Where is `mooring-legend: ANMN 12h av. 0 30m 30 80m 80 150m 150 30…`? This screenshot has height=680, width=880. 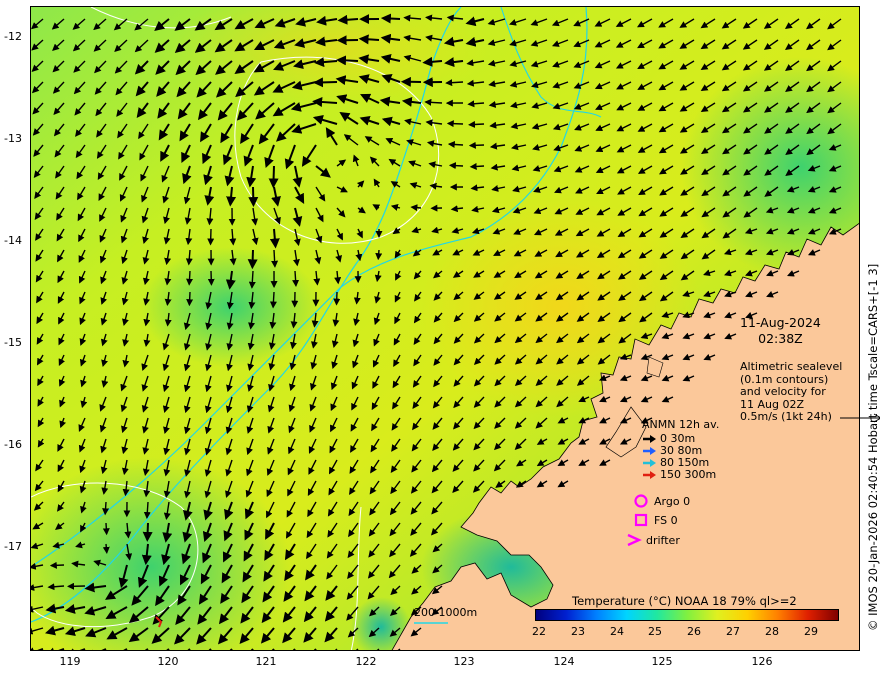 mooring-legend: ANMN 12h av. 0 30m 30 80m 80 150m 150 30… is located at coordinates (680, 450).